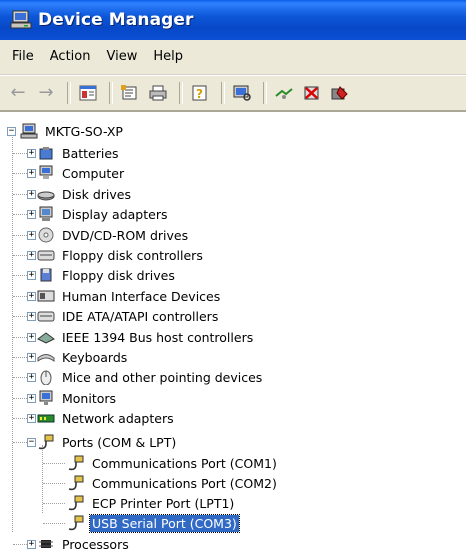  I want to click on disable-icon, so click(339, 93).